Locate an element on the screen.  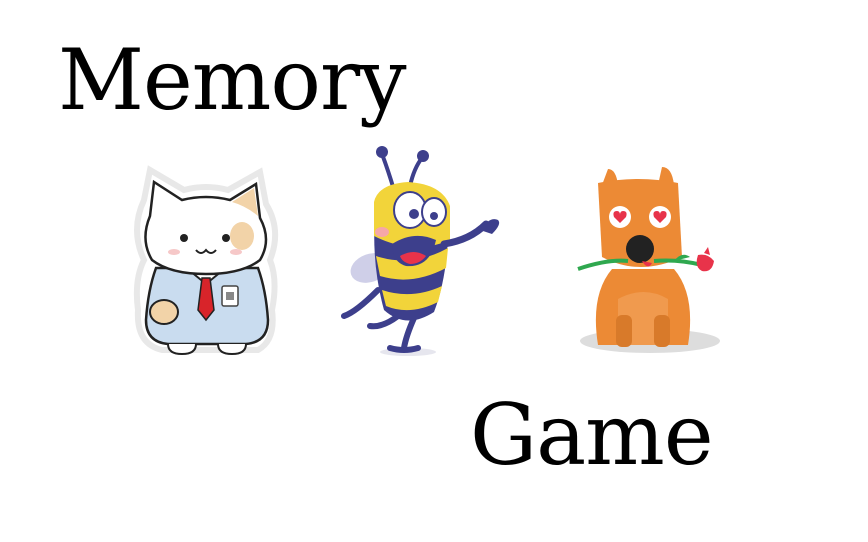
bee-character-icon is located at coordinates (425, 252).